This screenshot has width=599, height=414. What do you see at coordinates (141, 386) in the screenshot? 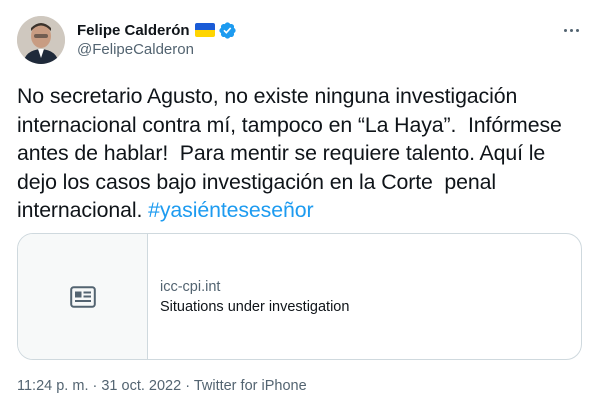
I see `tweet-date: 31 oct. 2022` at bounding box center [141, 386].